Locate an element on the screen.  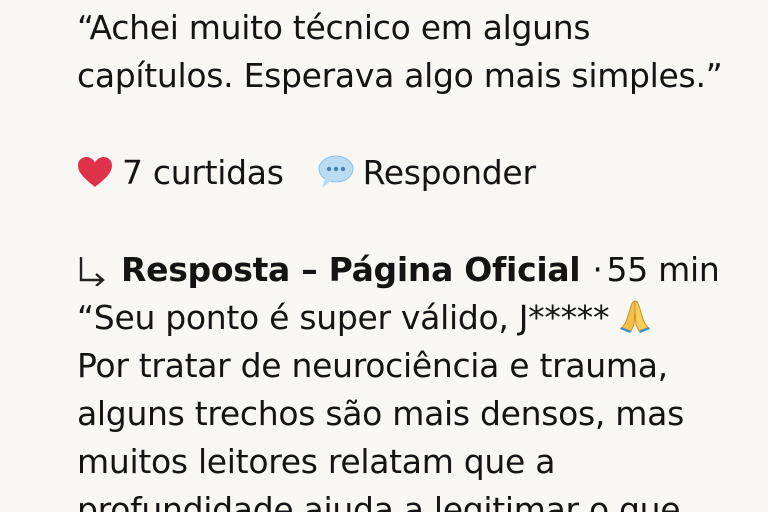
heart-icon is located at coordinates (95, 172).